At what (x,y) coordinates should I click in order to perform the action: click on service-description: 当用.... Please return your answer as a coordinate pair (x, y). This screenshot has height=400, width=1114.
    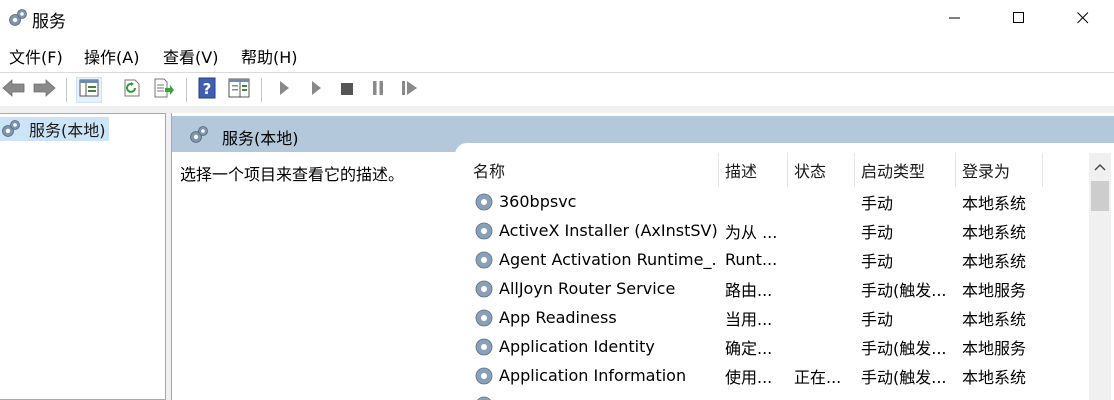
    Looking at the image, I should click on (749, 319).